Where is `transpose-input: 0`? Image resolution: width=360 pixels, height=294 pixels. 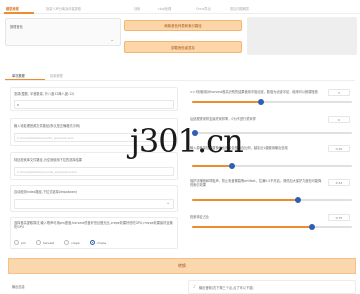
transpose-input: 0 is located at coordinates (94, 104).